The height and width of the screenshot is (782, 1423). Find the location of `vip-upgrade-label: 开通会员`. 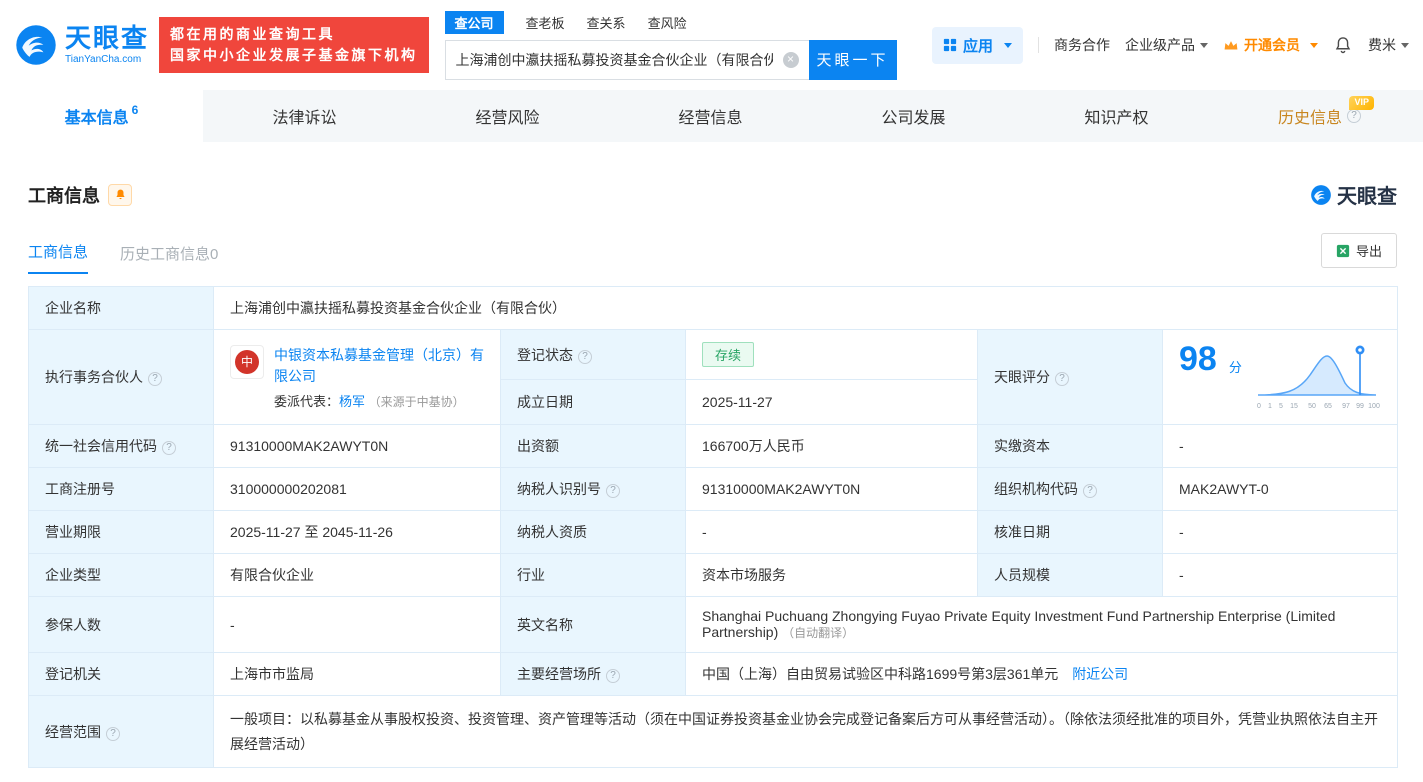

vip-upgrade-label: 开通会员 is located at coordinates (1272, 45).